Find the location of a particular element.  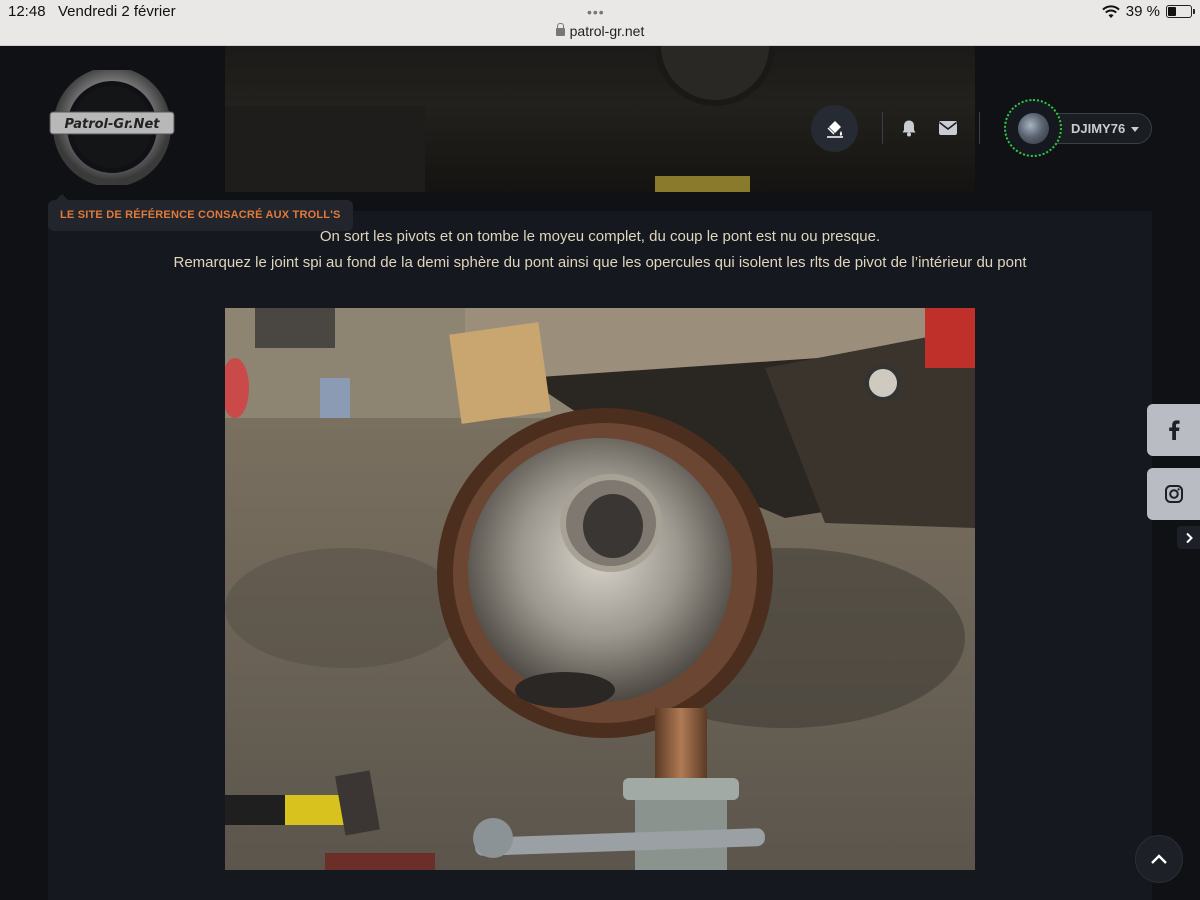

avatar-online-ring is located at coordinates (1033, 128).